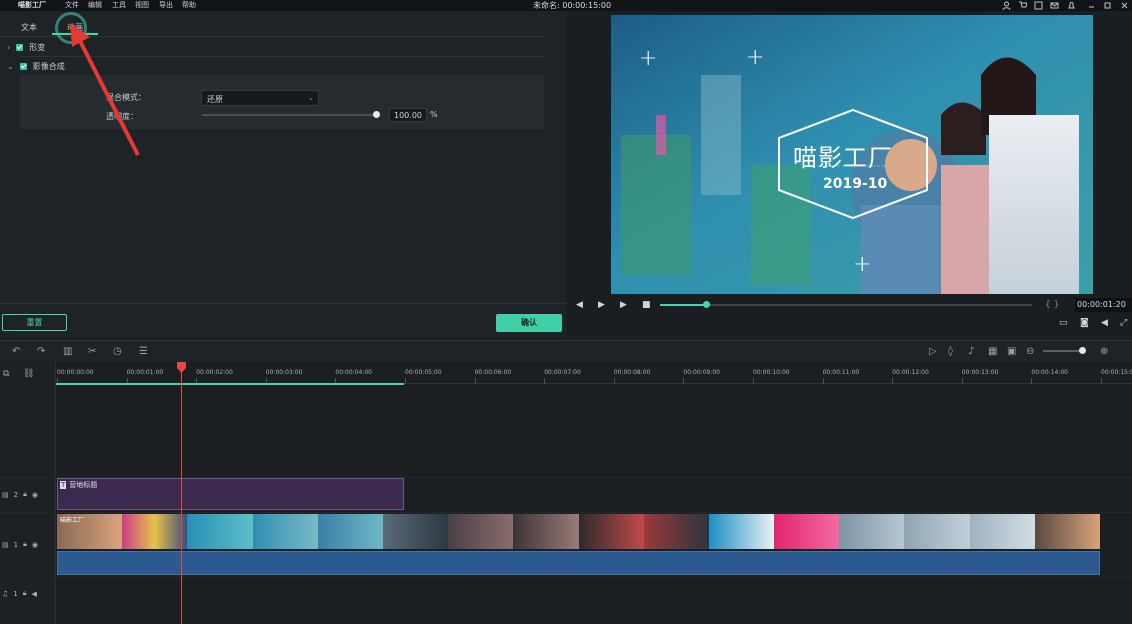  Describe the element at coordinates (1116, 372) in the screenshot. I see `ruler-tick-label: 00:00:15:00` at that location.